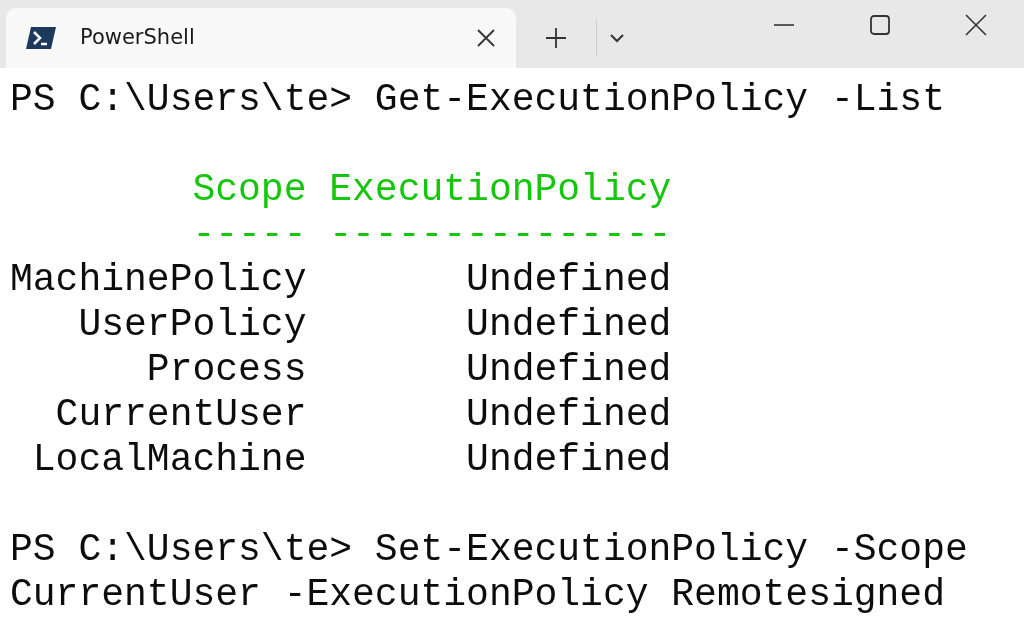  What do you see at coordinates (363, 415) in the screenshot?
I see `terminal-line: CurrentUser Undefined` at bounding box center [363, 415].